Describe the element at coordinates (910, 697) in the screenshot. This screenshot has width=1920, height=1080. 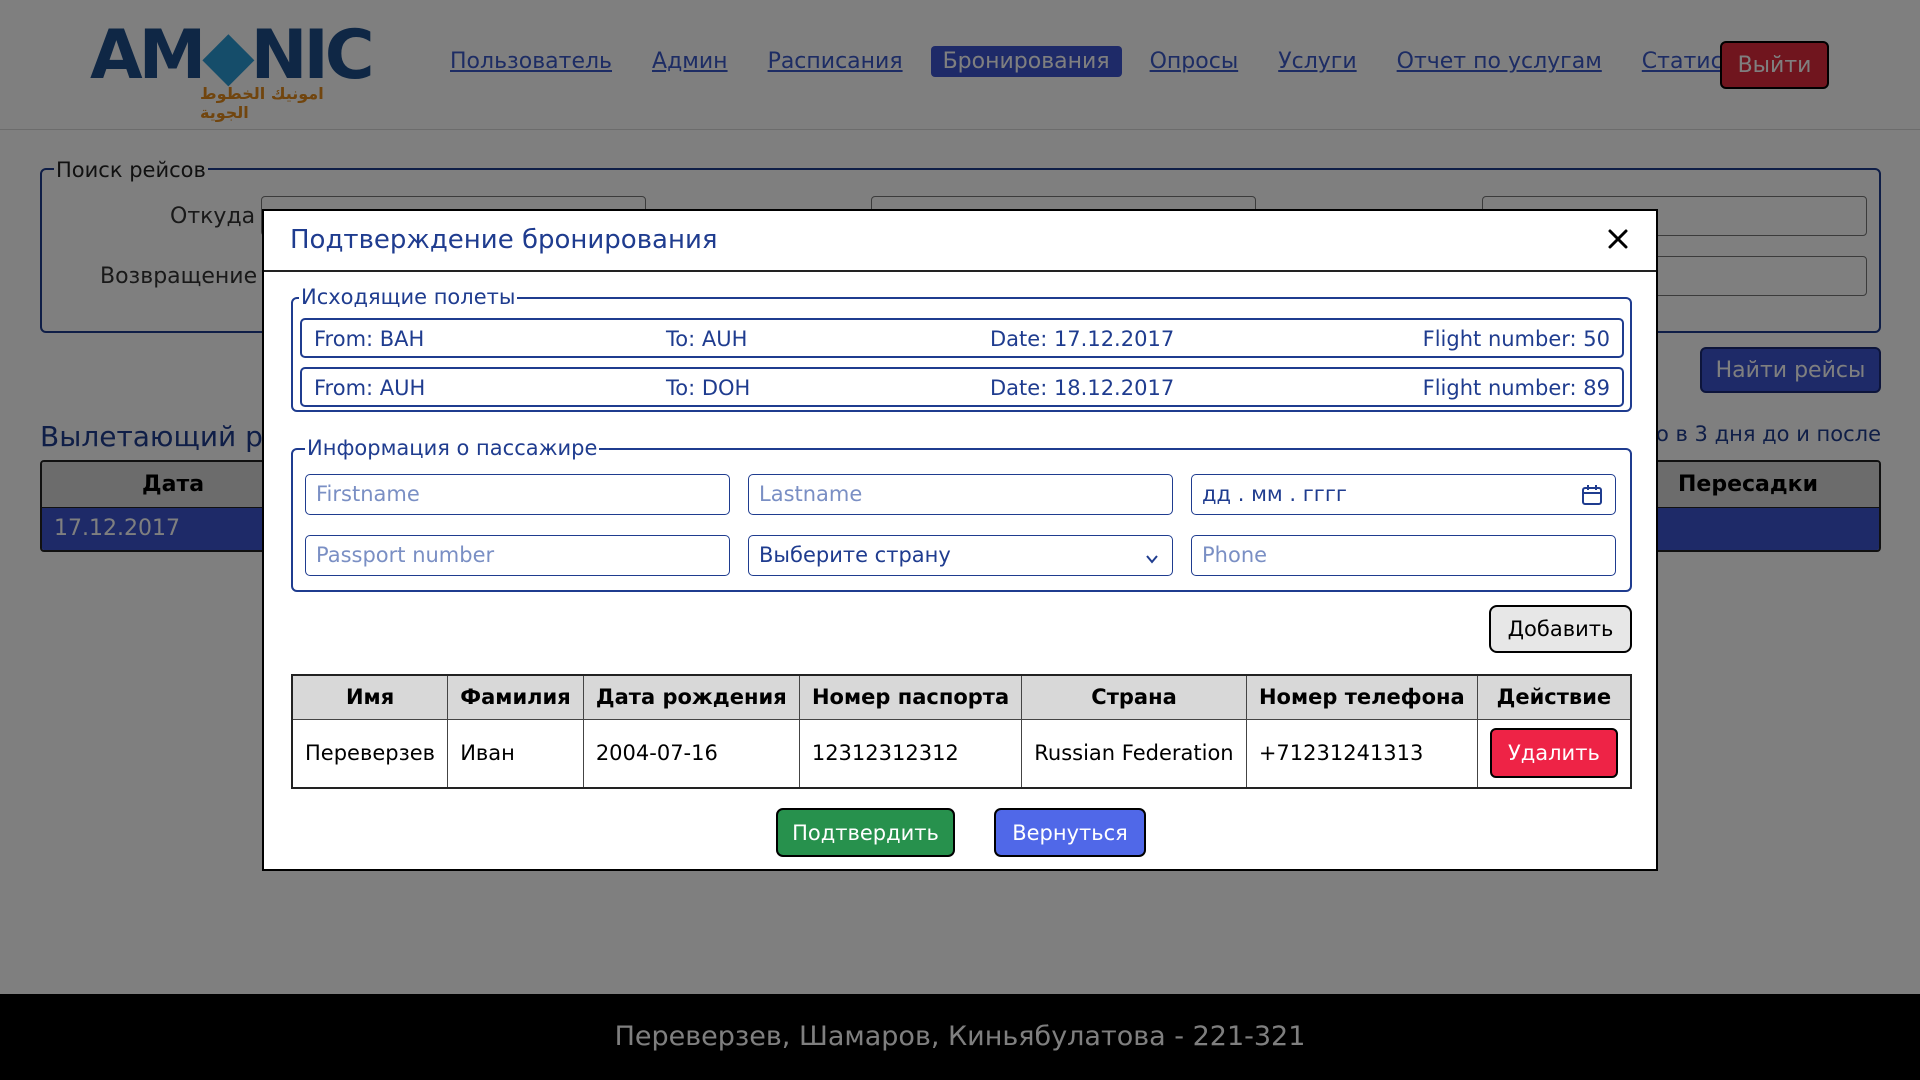
I see `col-passport: Номер паспорта` at that location.